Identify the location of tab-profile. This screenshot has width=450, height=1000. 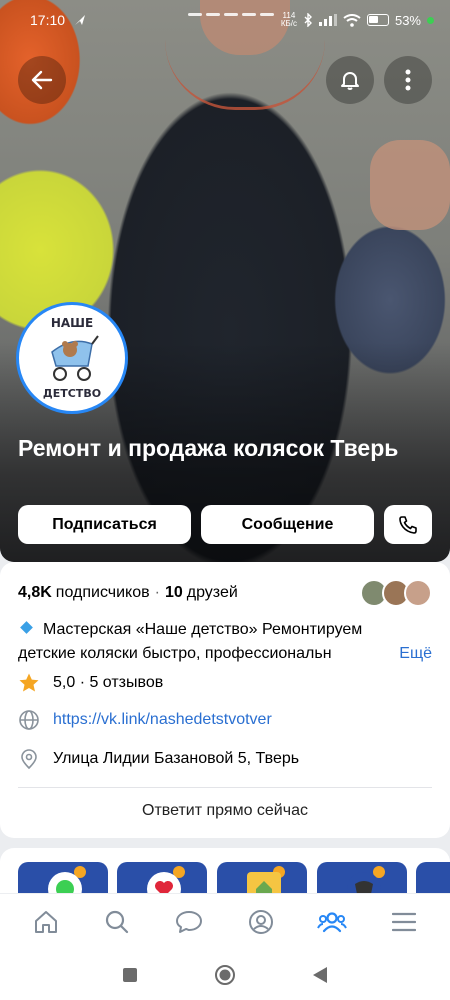
(261, 922).